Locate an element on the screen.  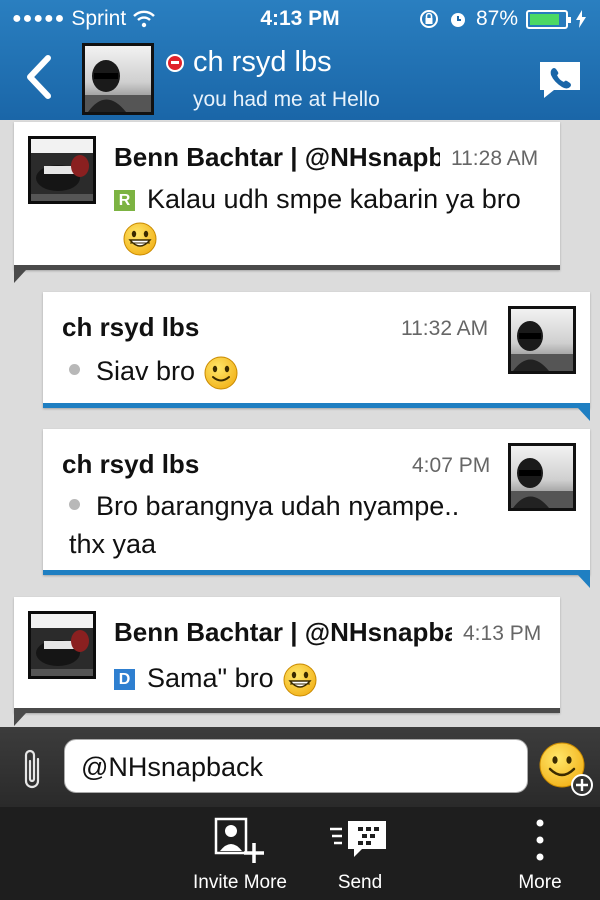
message-time: 11:28 AM is located at coordinates (495, 158).